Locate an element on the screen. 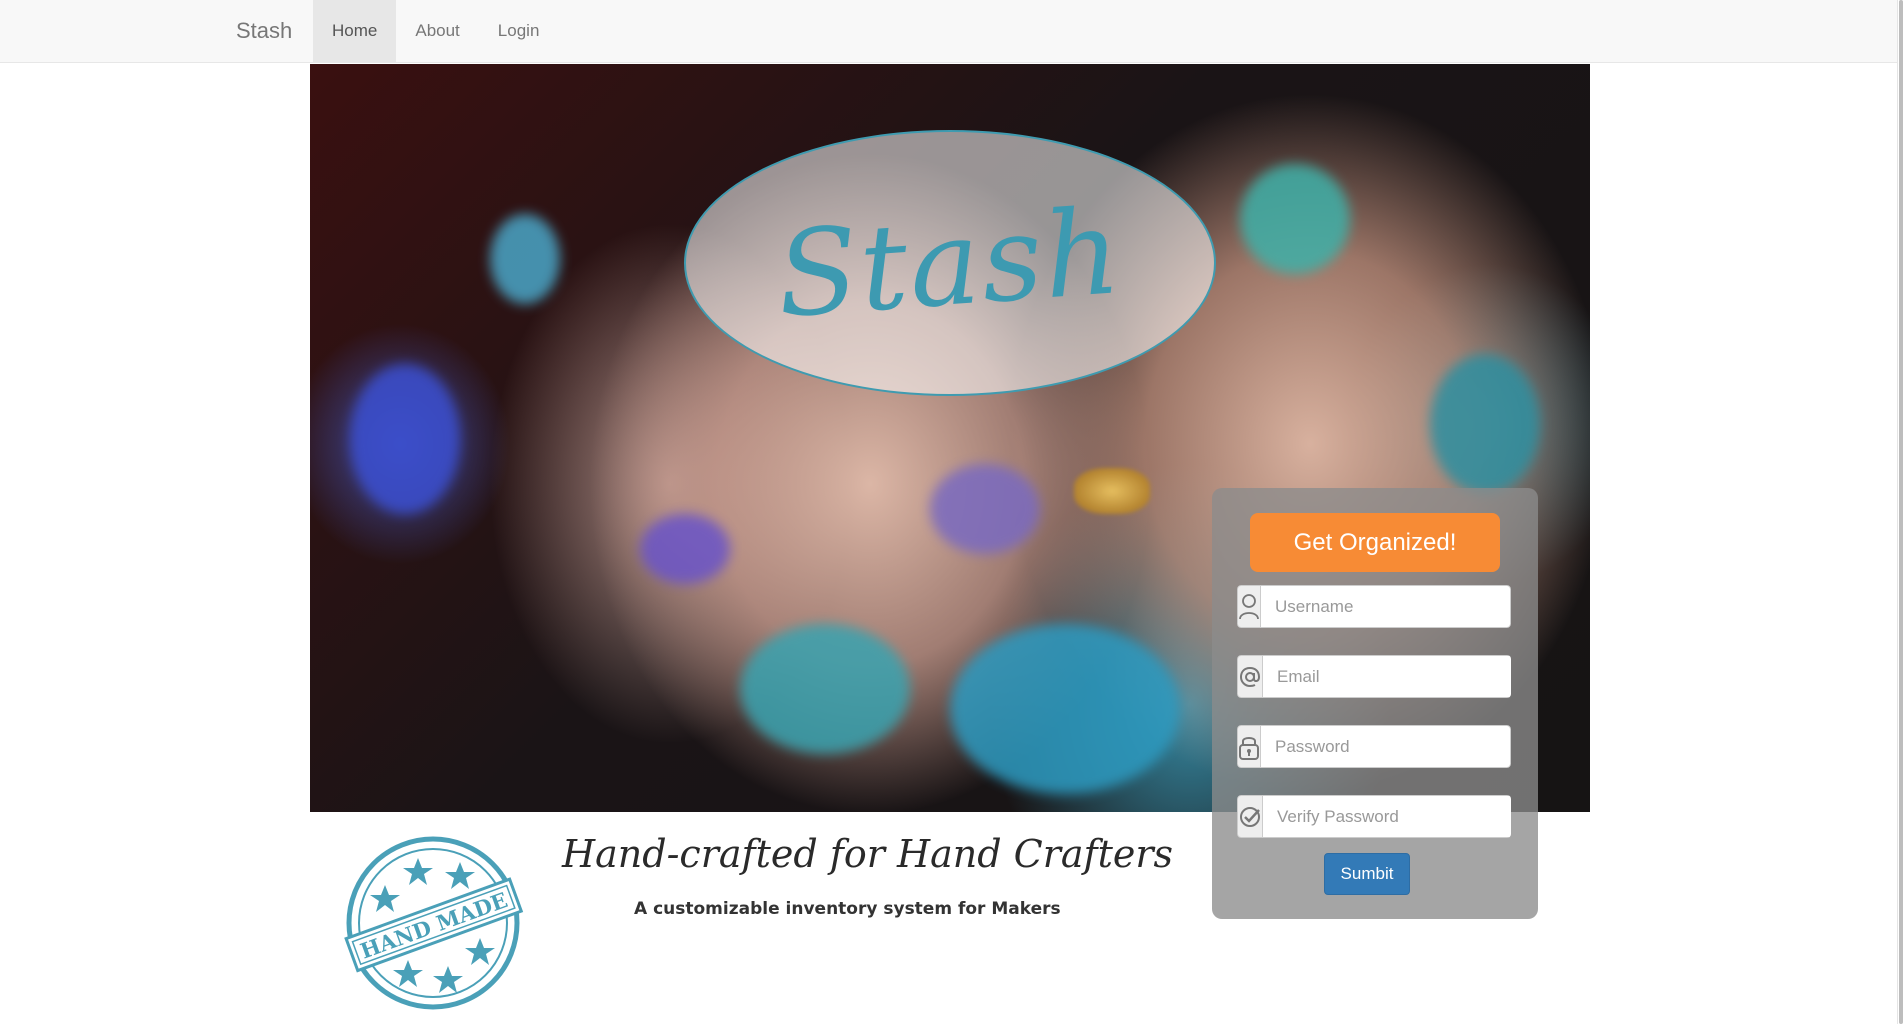  signup-panel: Get Organized! Sumbit is located at coordinates (1375, 703).